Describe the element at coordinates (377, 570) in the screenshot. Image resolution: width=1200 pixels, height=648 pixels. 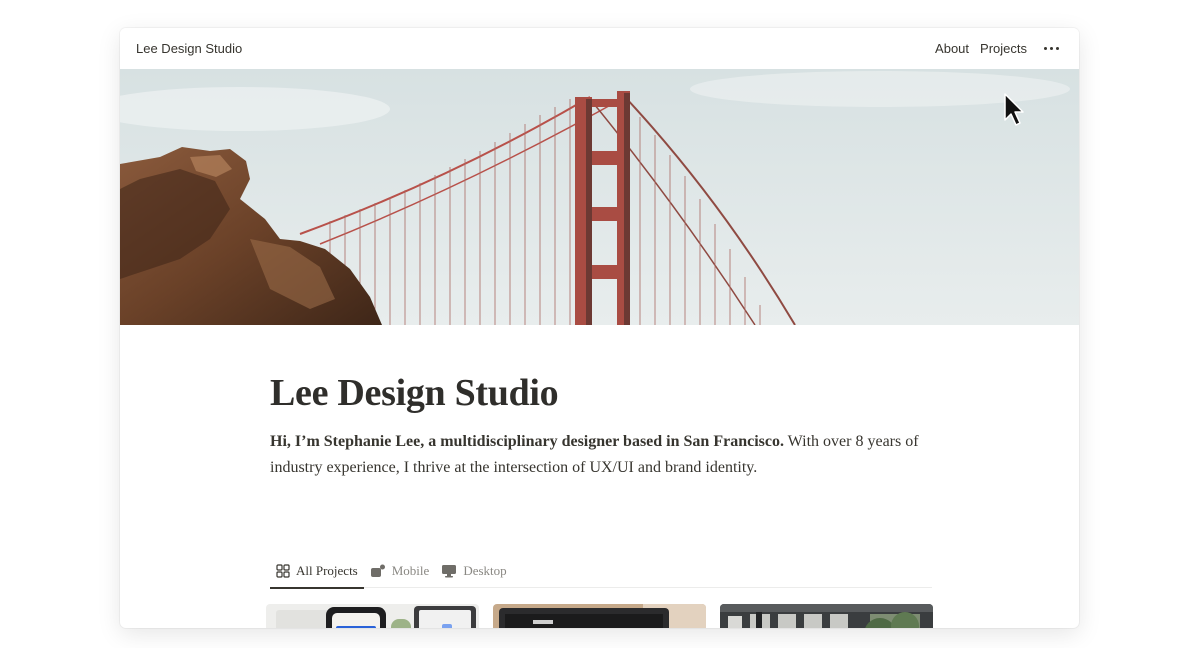
I see `mobile-icon` at that location.